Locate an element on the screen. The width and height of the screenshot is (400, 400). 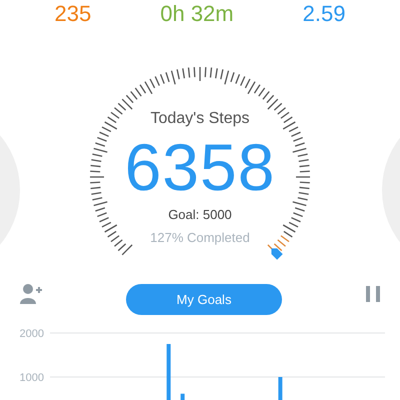
axis-label: 2000 is located at coordinates (32, 334).